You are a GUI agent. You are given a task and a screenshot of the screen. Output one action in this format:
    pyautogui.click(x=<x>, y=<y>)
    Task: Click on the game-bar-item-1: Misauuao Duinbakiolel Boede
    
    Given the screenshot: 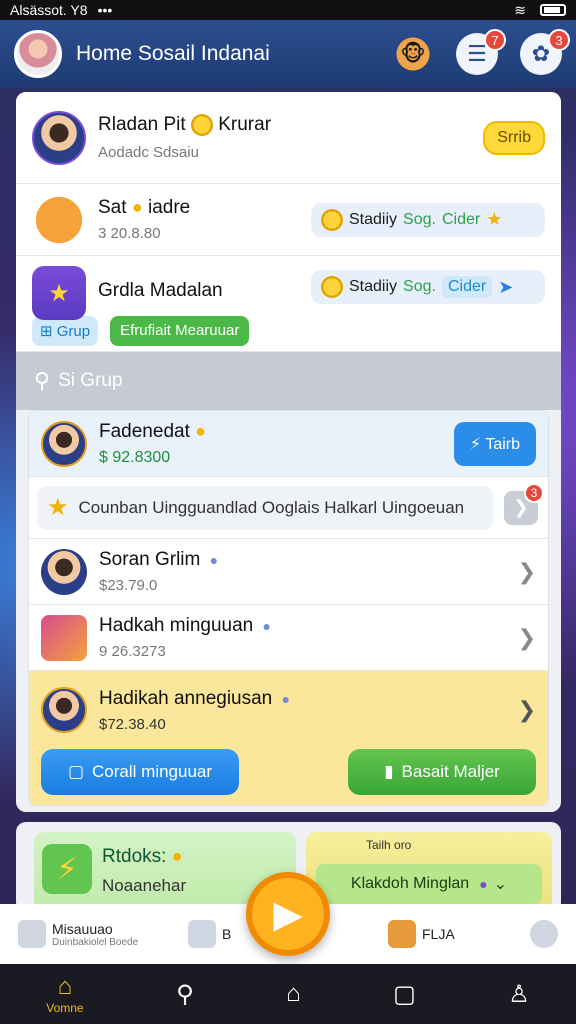 What is the action you would take?
    pyautogui.click(x=103, y=934)
    